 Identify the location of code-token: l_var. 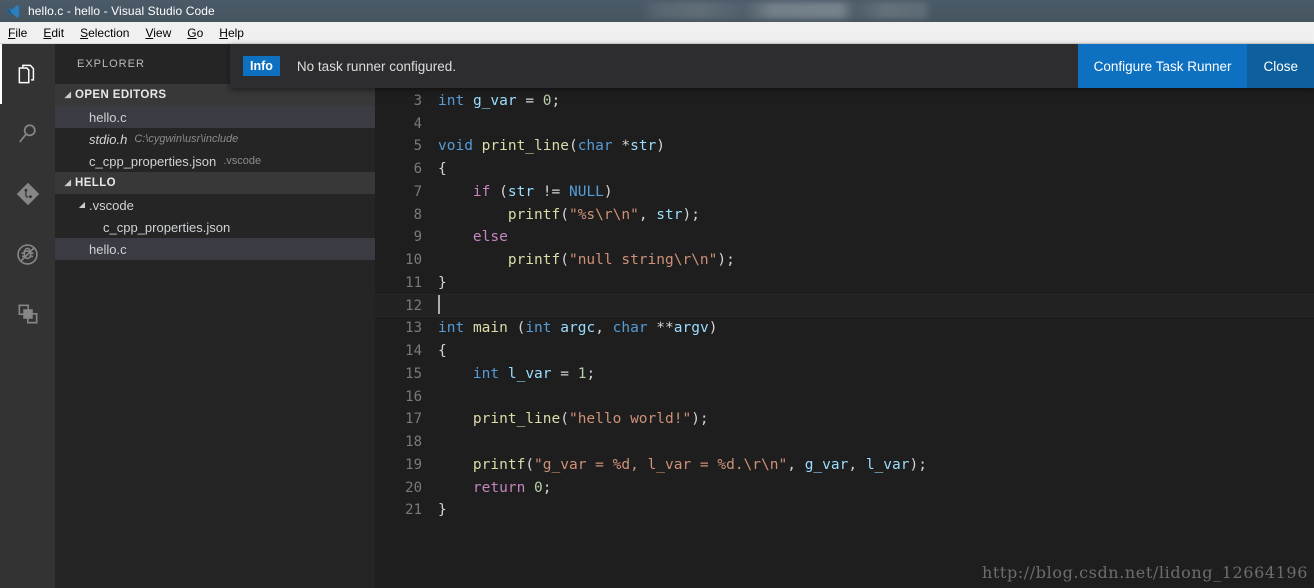
(887, 464).